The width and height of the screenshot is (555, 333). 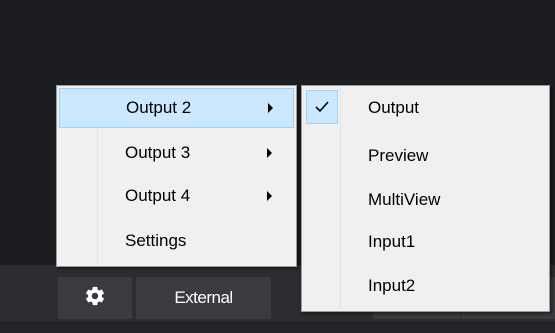 What do you see at coordinates (394, 107) in the screenshot?
I see `submenu-item-label: Output` at bounding box center [394, 107].